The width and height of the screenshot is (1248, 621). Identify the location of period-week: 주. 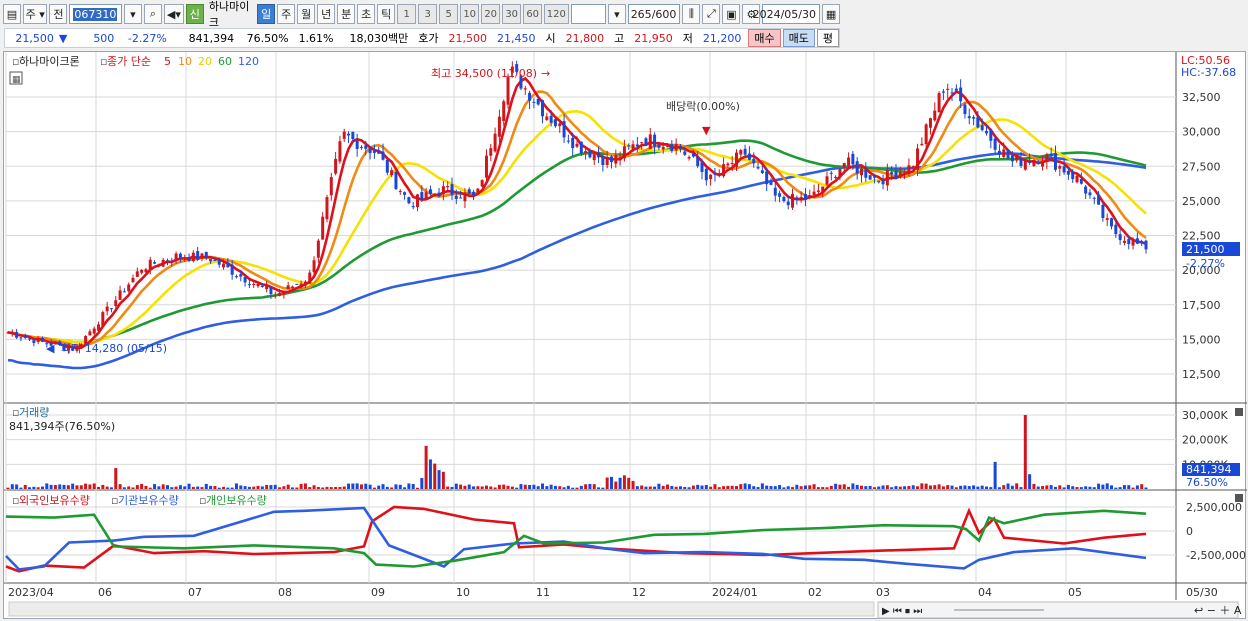
(286, 14).